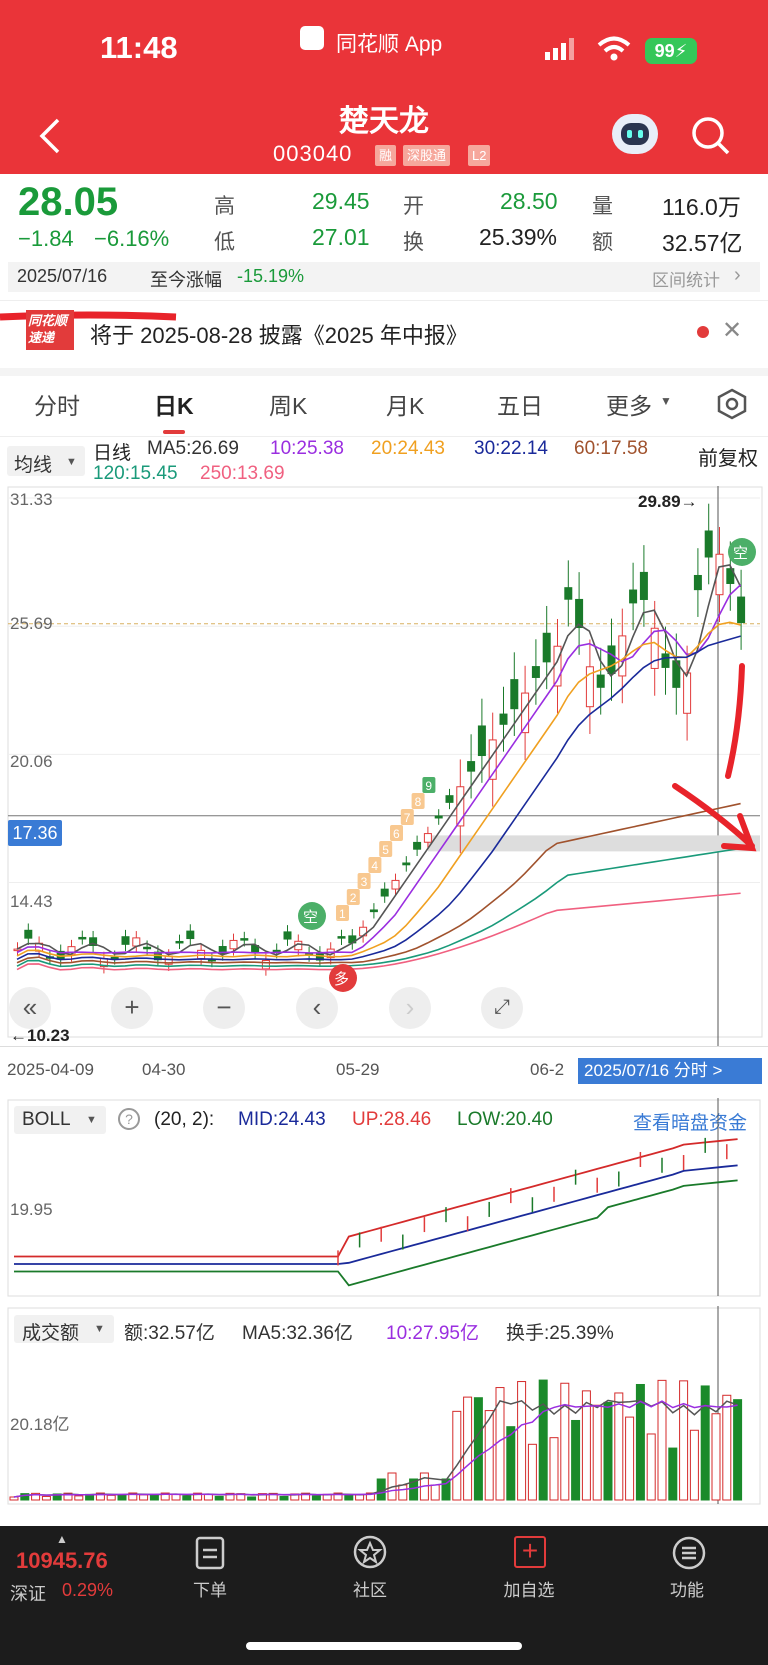 Image resolution: width=768 pixels, height=1665 pixels. I want to click on td-counter-label: 3, so click(364, 882).